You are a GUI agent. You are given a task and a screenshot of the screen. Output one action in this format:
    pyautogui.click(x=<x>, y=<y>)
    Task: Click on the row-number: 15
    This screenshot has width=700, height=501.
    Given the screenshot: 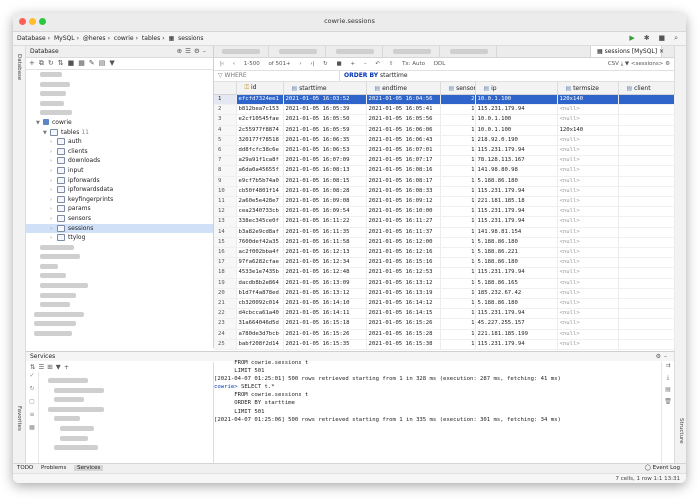 What is the action you would take?
    pyautogui.click(x=225, y=243)
    